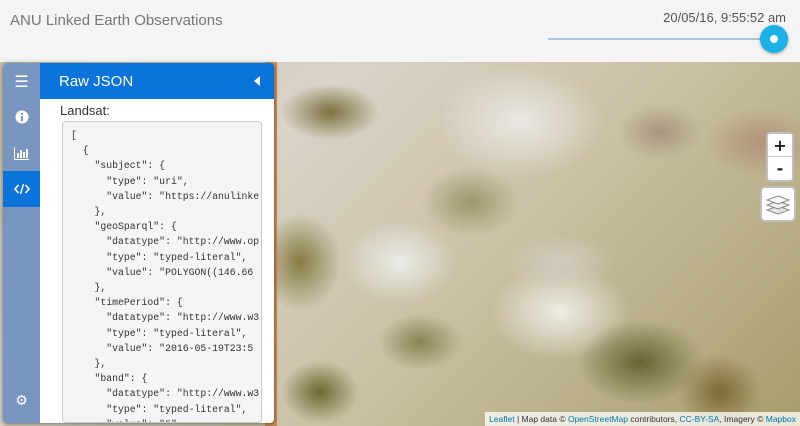  Describe the element at coordinates (661, 39) in the screenshot. I see `time-slider-track` at that location.